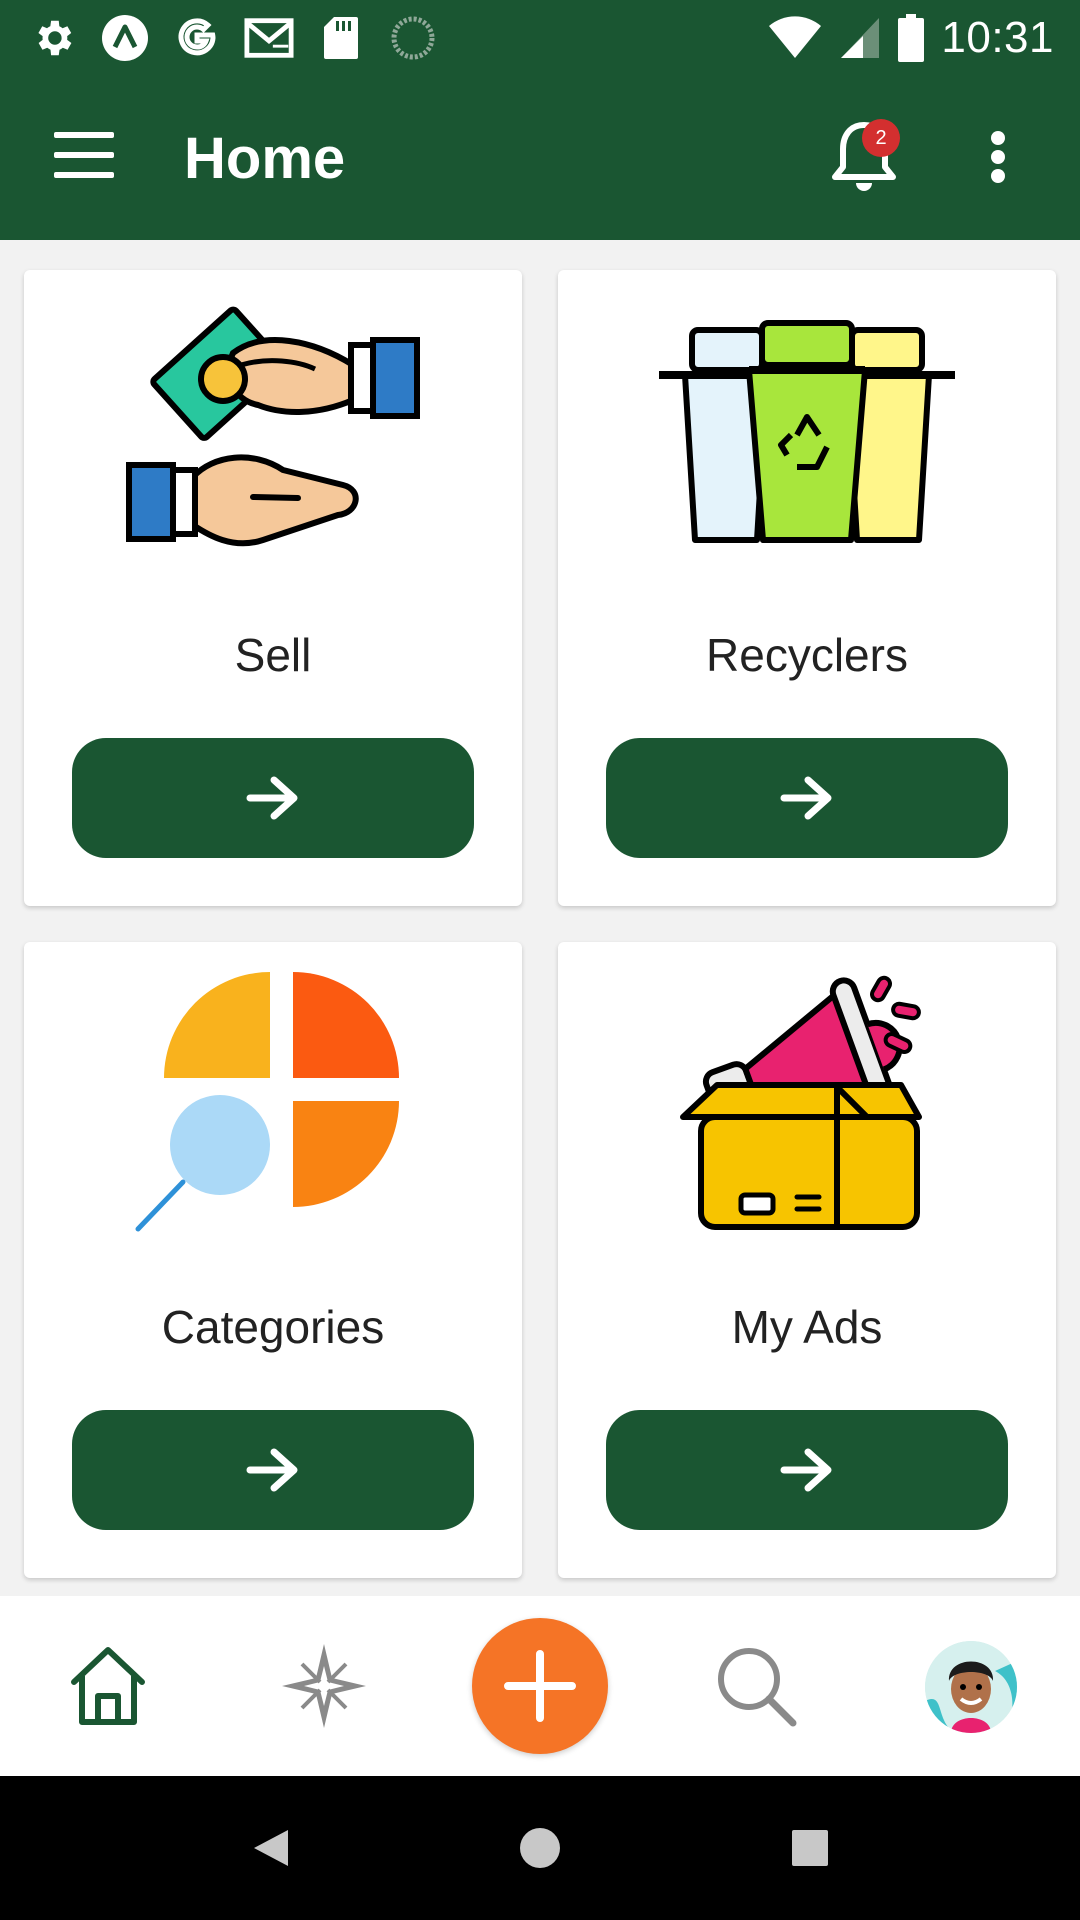 This screenshot has height=1920, width=1080. Describe the element at coordinates (273, 426) in the screenshot. I see `money-hands-icon` at that location.